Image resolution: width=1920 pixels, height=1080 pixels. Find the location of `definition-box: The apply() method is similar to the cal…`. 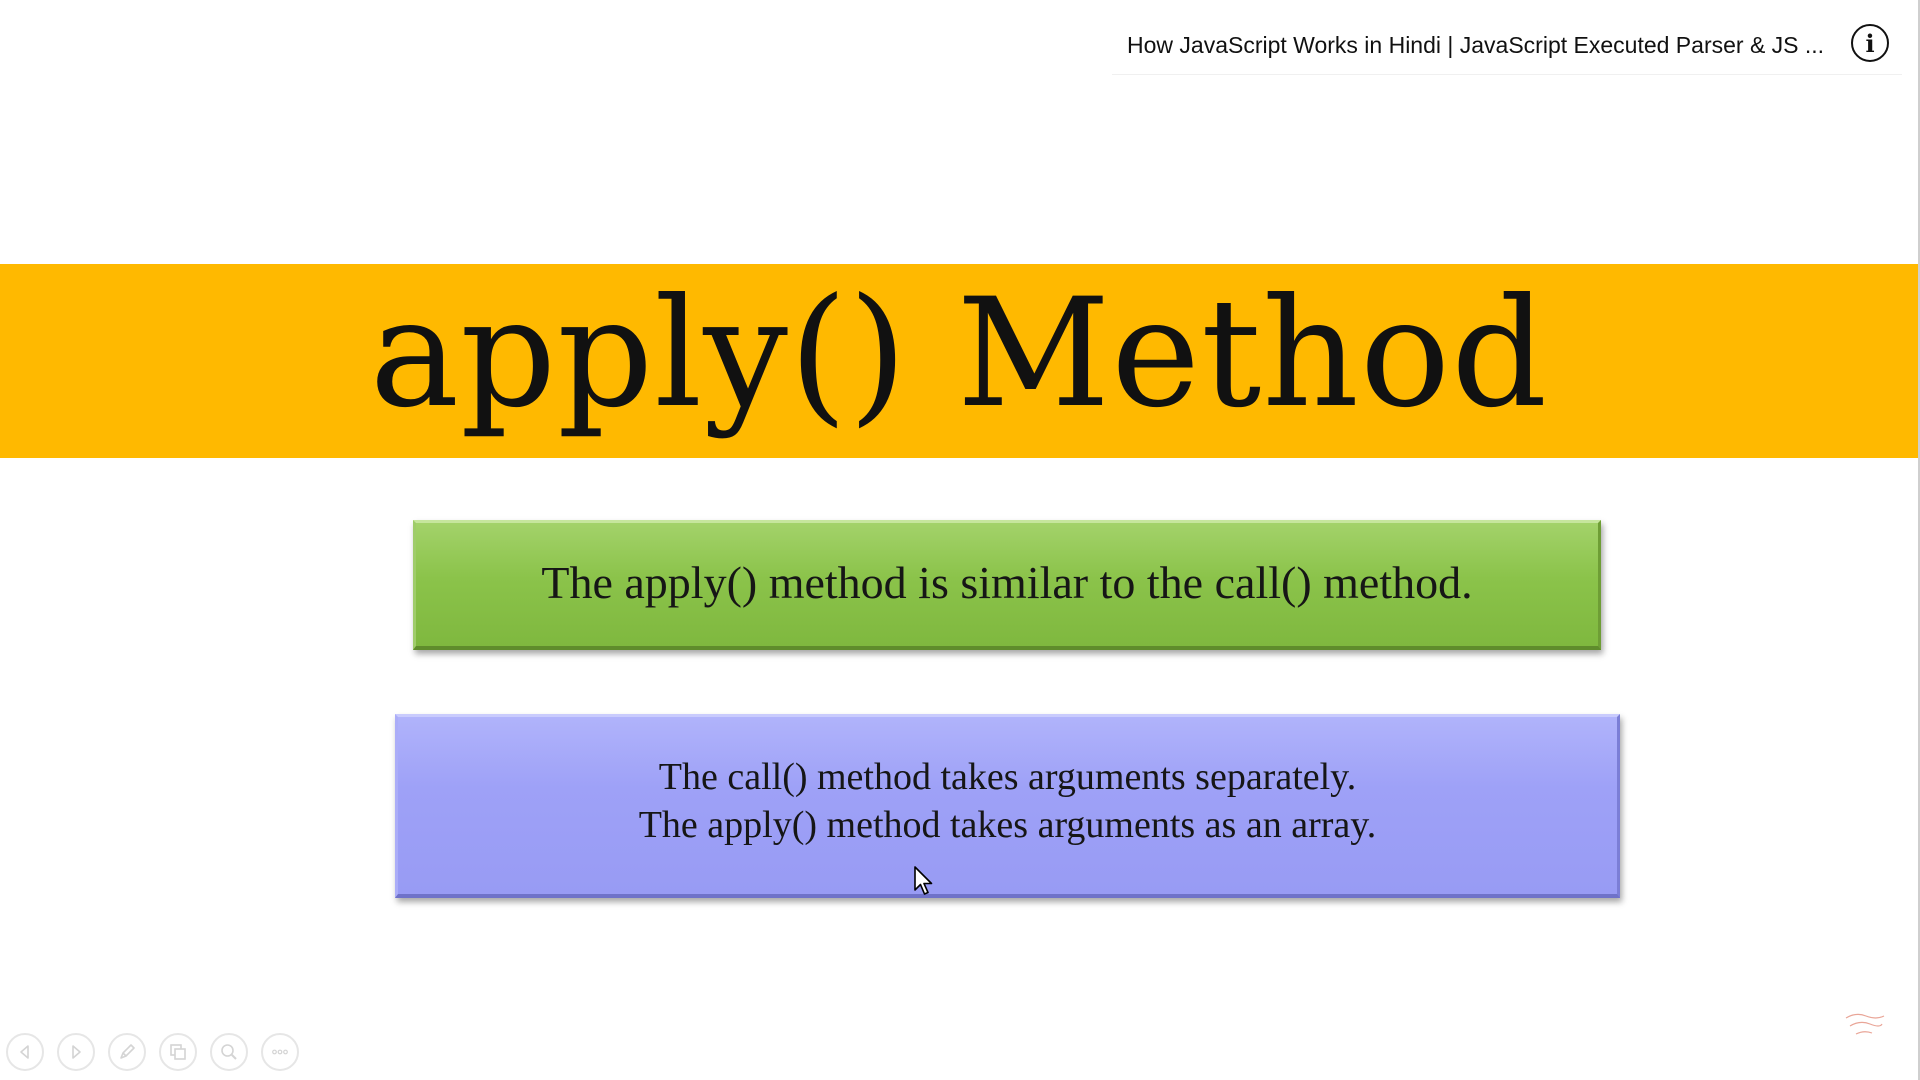

definition-box: The apply() method is similar to the cal… is located at coordinates (1007, 585).